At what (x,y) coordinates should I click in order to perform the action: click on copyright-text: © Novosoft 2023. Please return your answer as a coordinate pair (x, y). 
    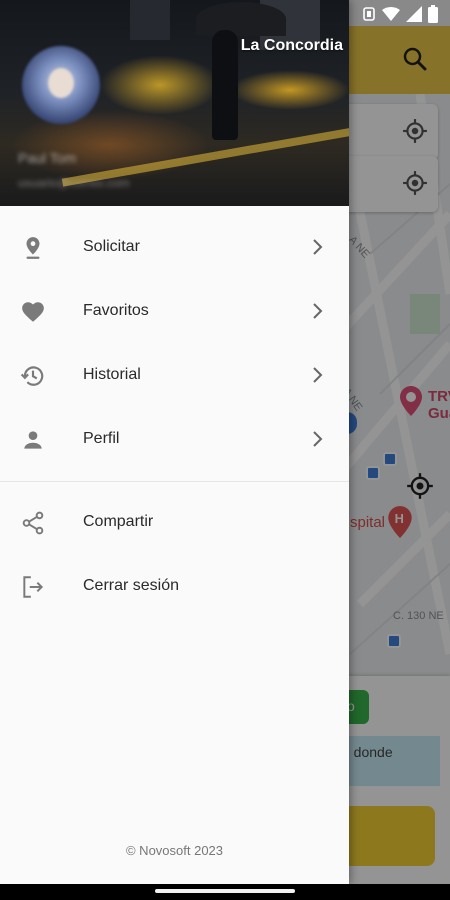
    Looking at the image, I should click on (174, 850).